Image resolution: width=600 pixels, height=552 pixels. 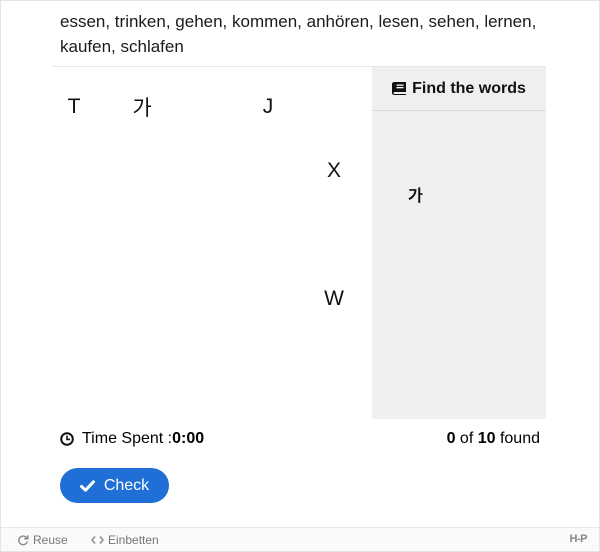 I want to click on vocabulary-title: Find the words, so click(x=469, y=88).